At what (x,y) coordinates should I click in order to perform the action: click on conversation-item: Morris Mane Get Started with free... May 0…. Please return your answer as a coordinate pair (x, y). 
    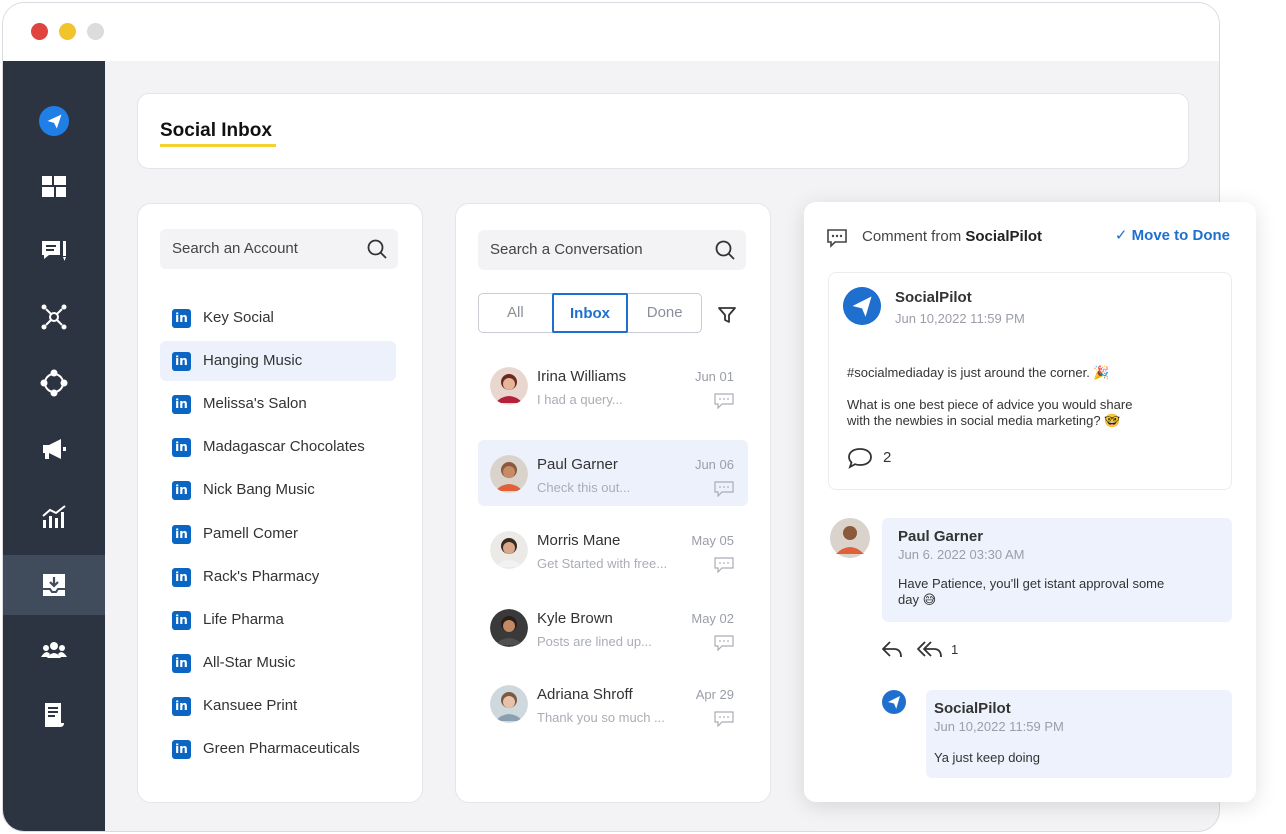
    Looking at the image, I should click on (613, 549).